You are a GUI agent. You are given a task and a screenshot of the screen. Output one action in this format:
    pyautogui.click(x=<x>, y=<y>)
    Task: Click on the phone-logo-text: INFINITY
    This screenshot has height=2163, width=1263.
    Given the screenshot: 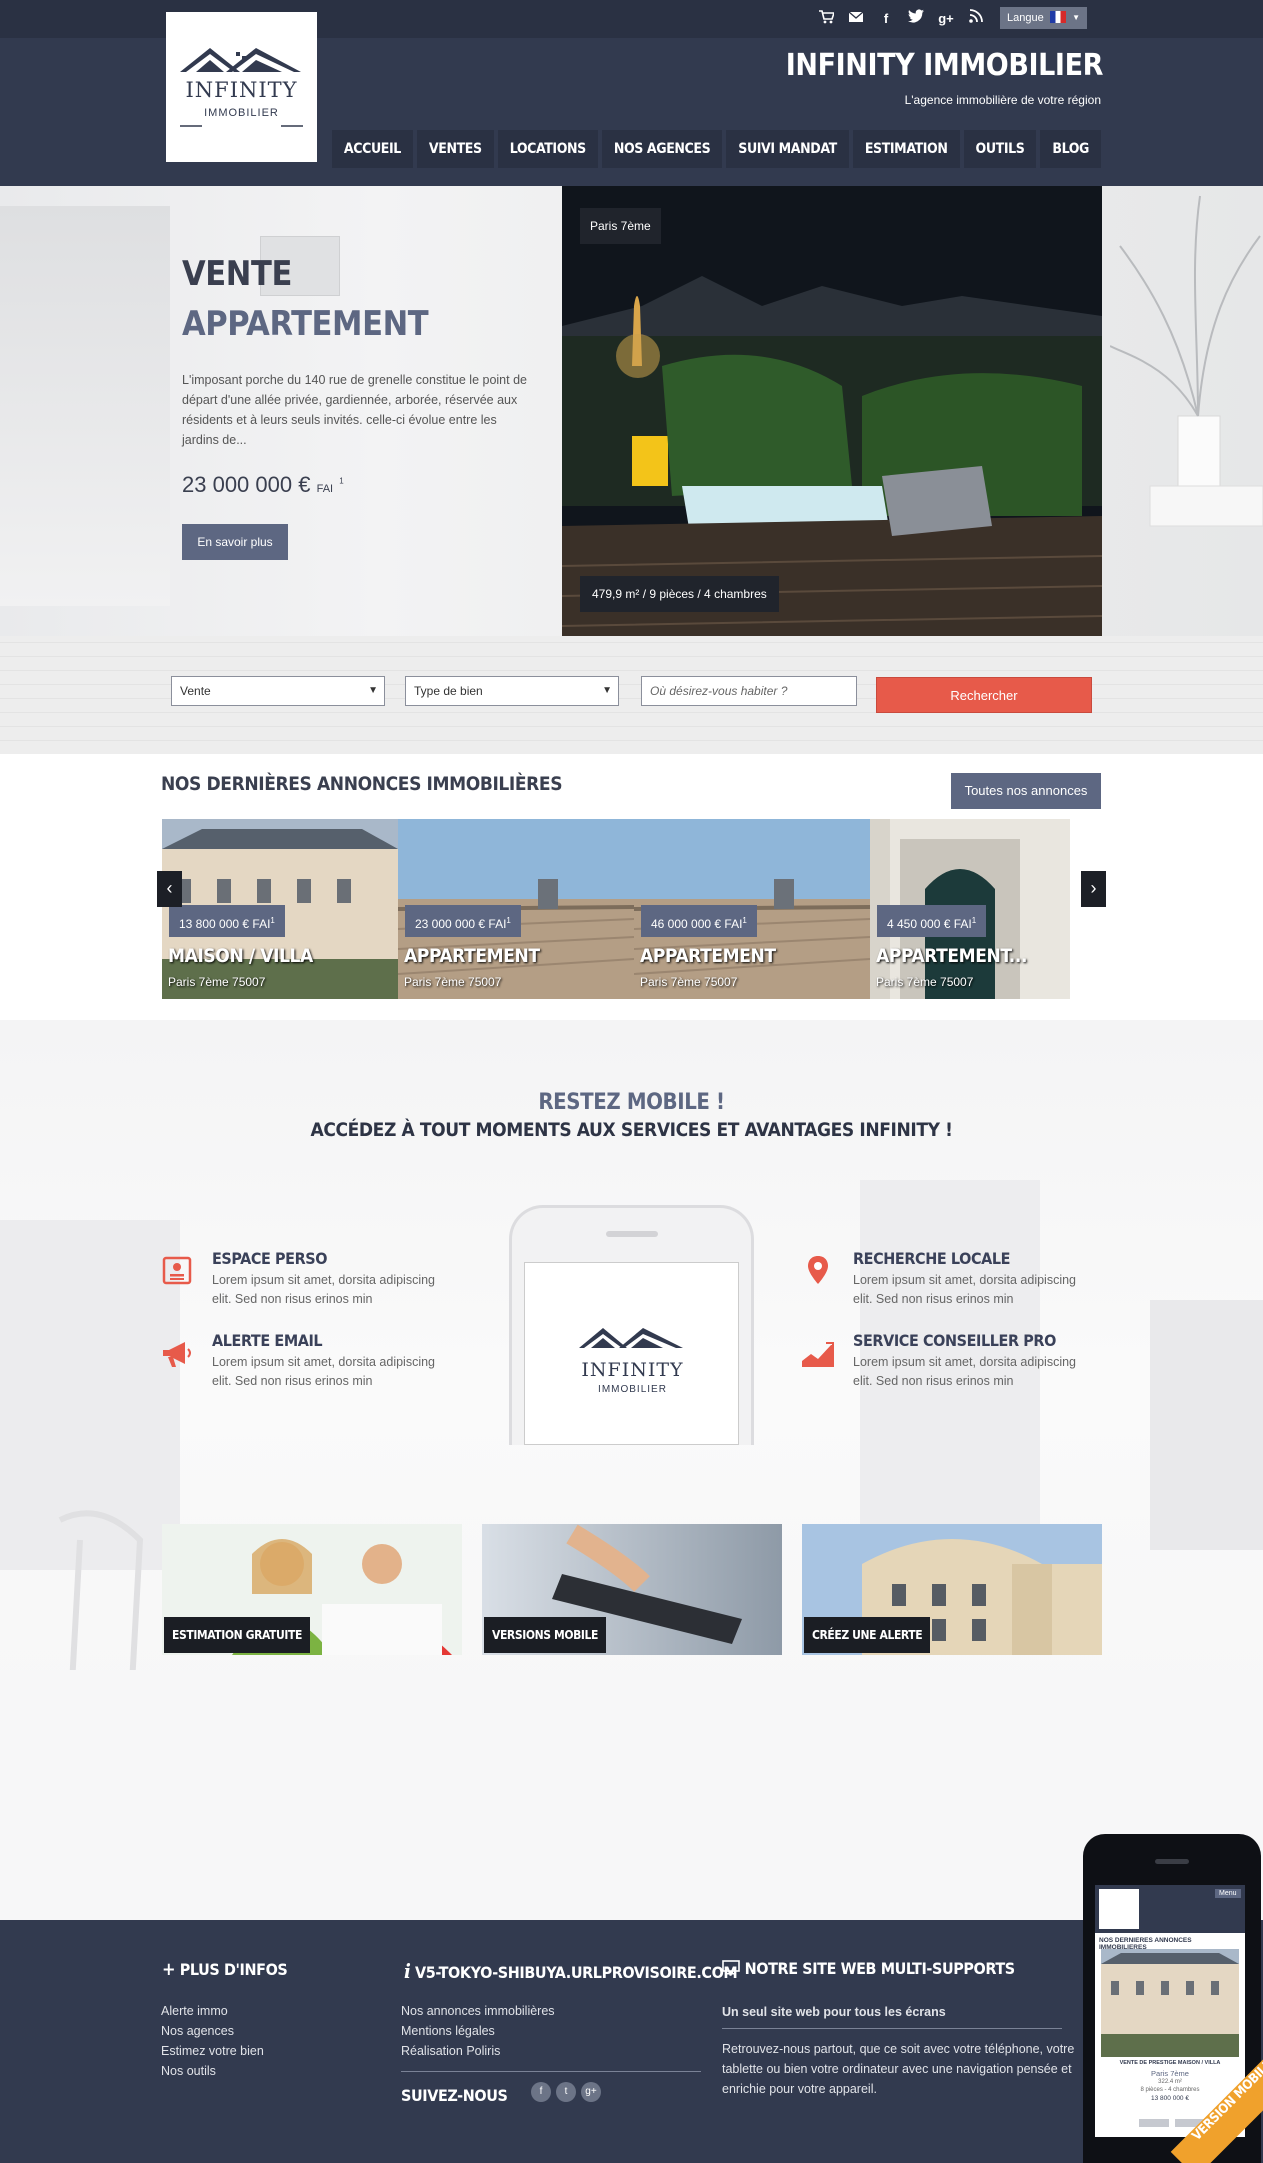 What is the action you would take?
    pyautogui.click(x=632, y=1370)
    